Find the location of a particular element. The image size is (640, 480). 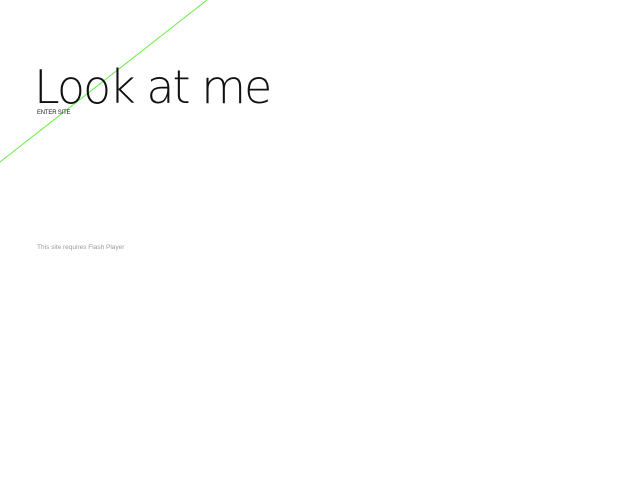

site-title: Look at me is located at coordinates (153, 87).